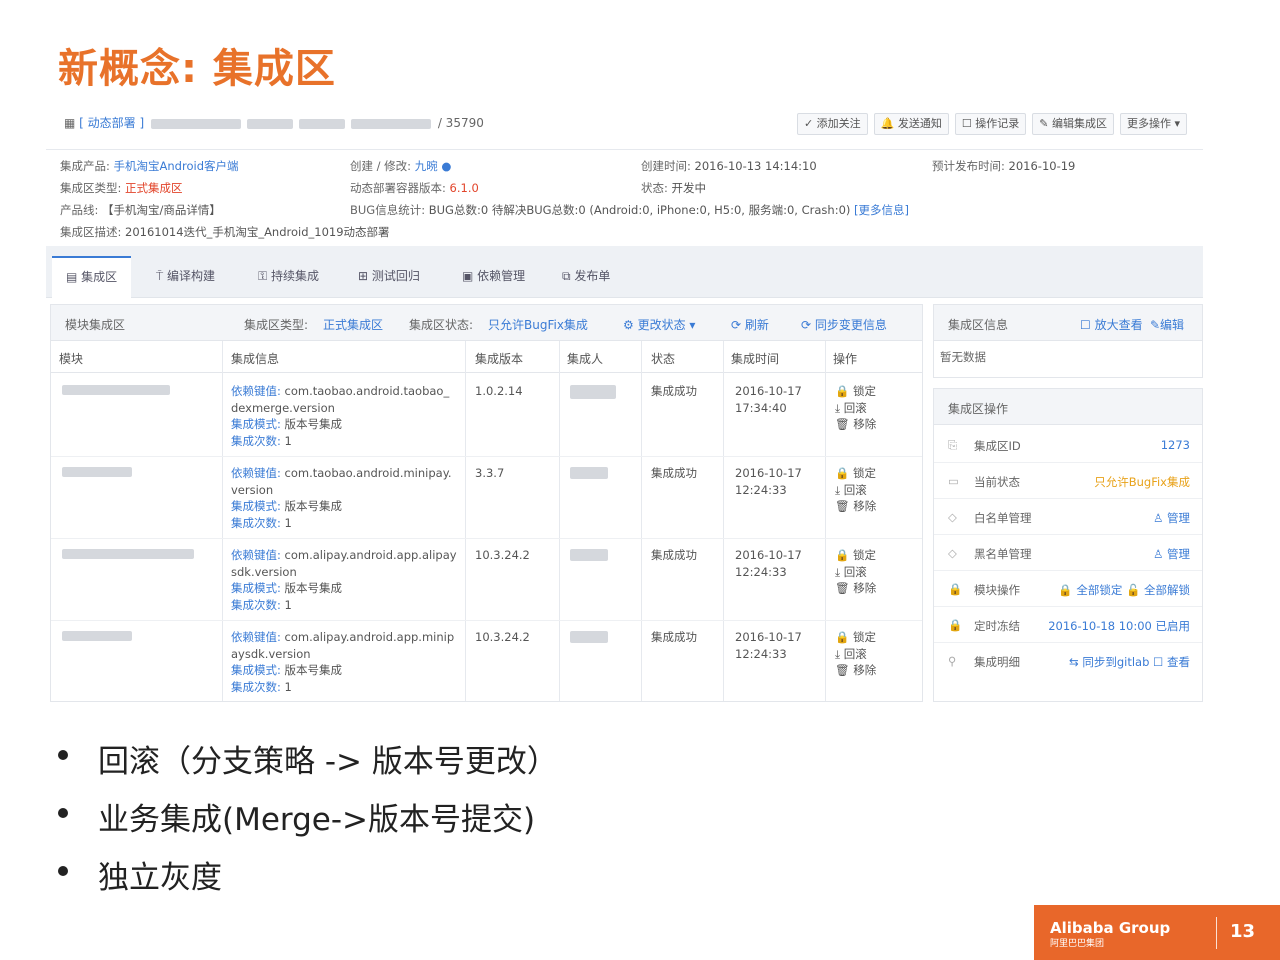 This screenshot has width=1280, height=960. What do you see at coordinates (832, 124) in the screenshot?
I see `follow-button: ✓ 添加关注` at bounding box center [832, 124].